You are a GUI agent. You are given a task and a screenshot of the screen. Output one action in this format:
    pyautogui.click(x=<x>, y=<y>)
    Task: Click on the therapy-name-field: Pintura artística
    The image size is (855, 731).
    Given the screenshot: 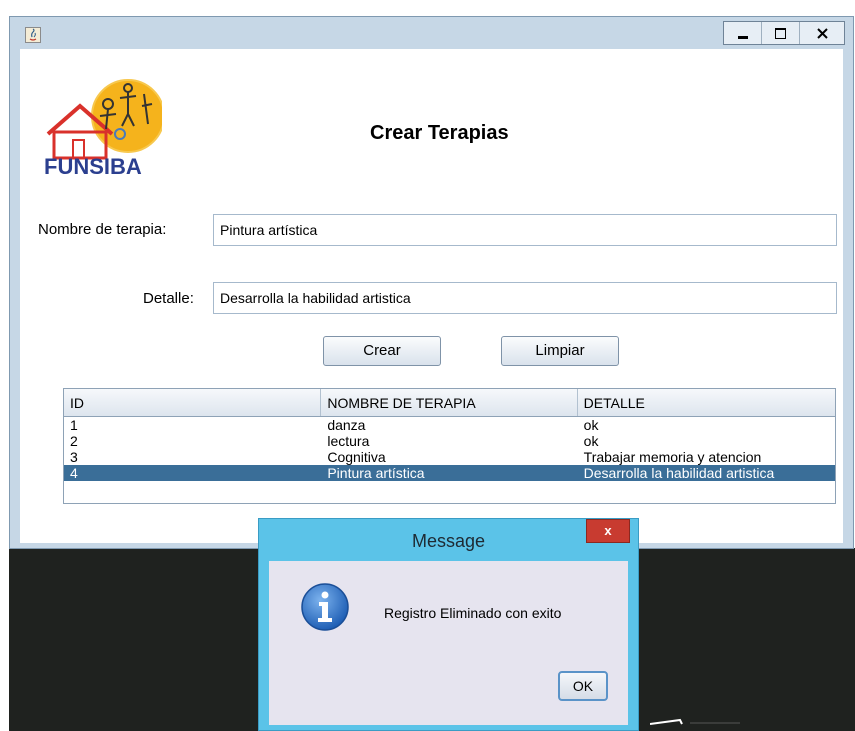 What is the action you would take?
    pyautogui.click(x=525, y=230)
    